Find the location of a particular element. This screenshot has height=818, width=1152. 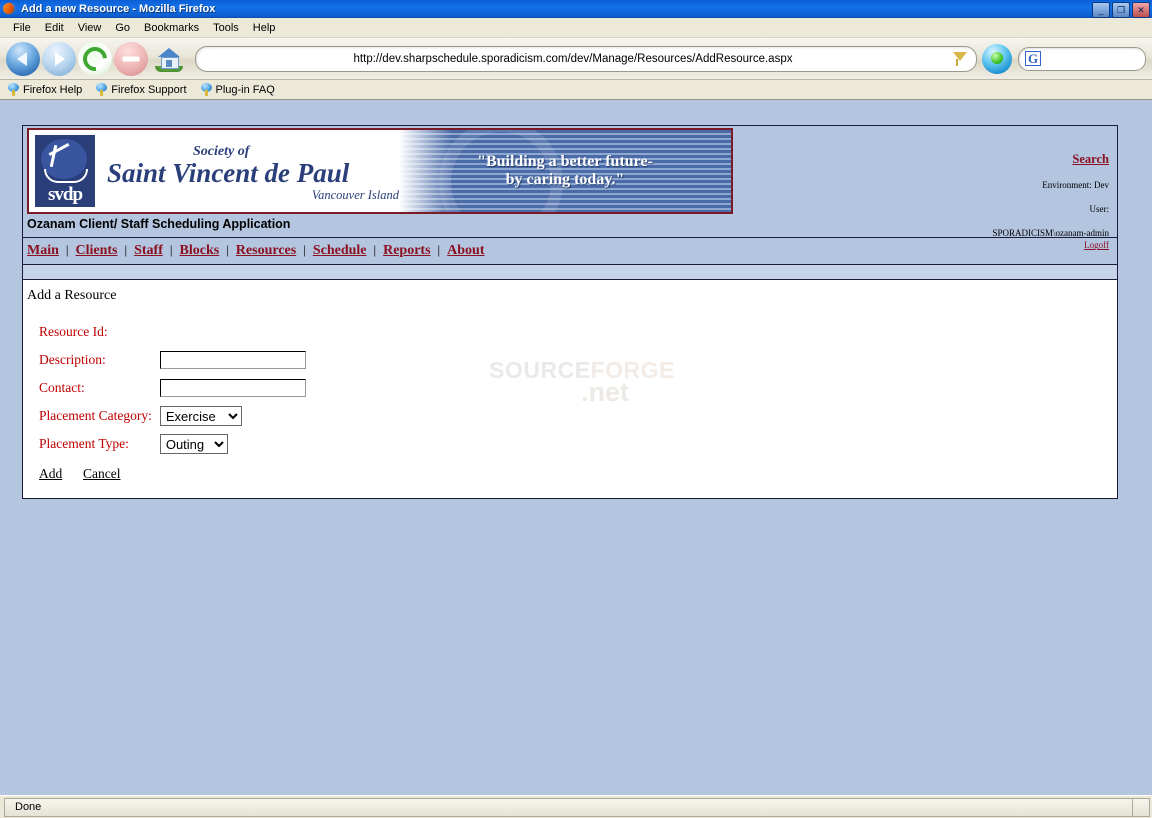

contact-input is located at coordinates (232, 388).